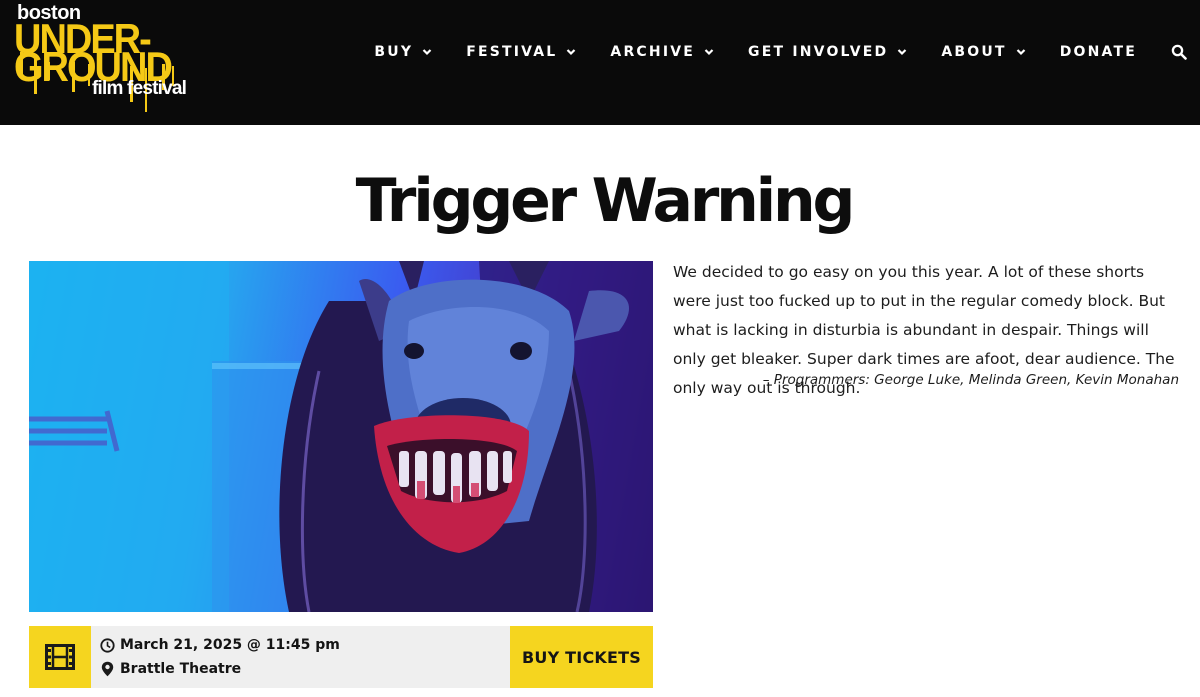  Describe the element at coordinates (139, 88) in the screenshot. I see `logo-film-festival-text: film festival` at that location.